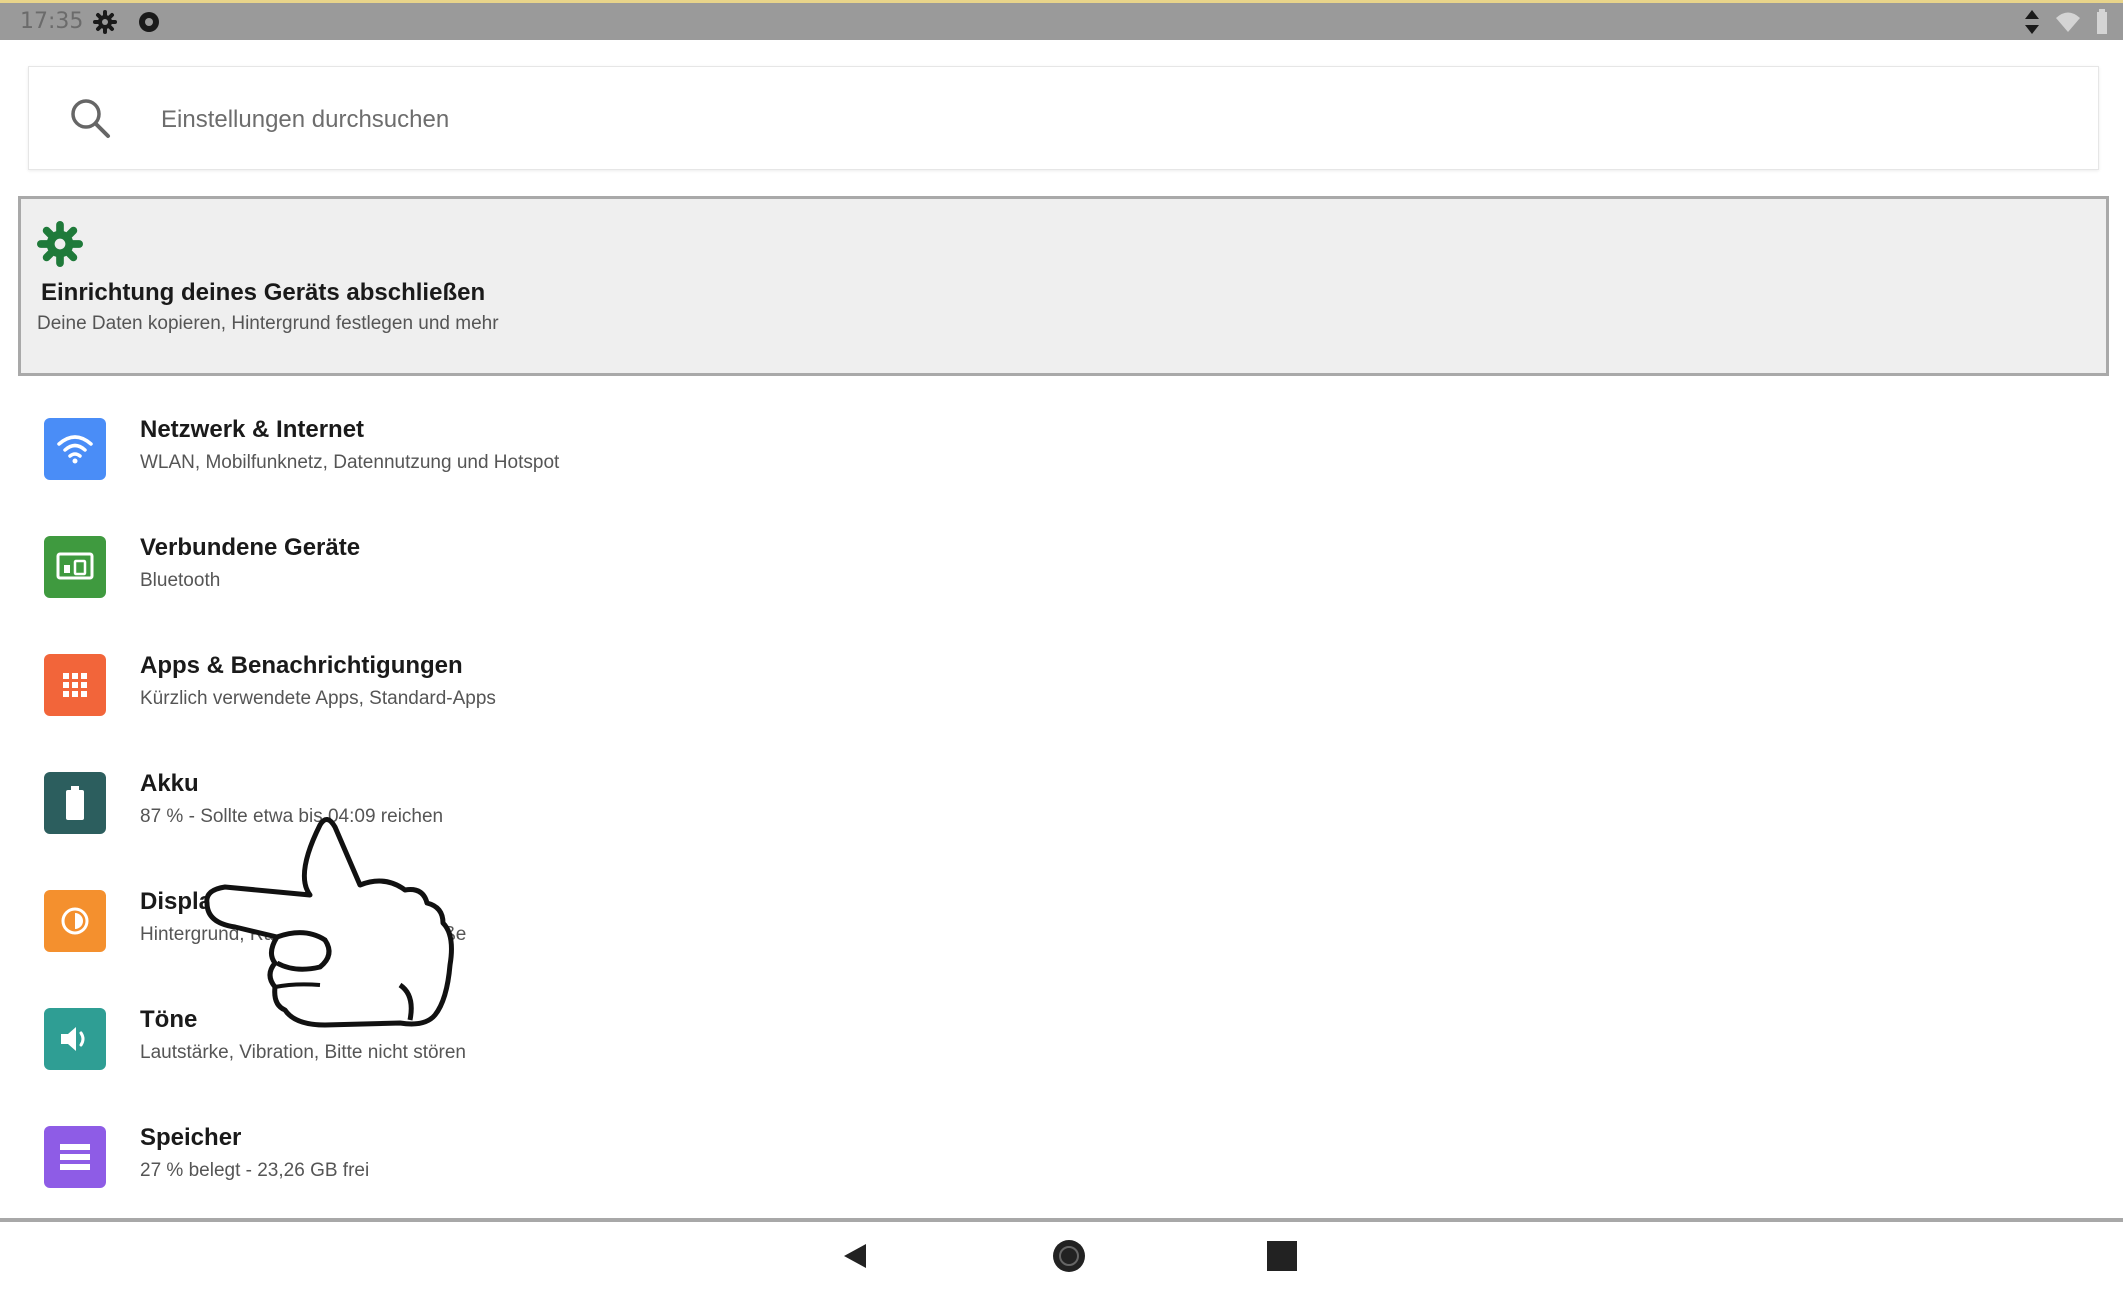 Image resolution: width=2123 pixels, height=1291 pixels. Describe the element at coordinates (911, 120) in the screenshot. I see `search-input` at that location.